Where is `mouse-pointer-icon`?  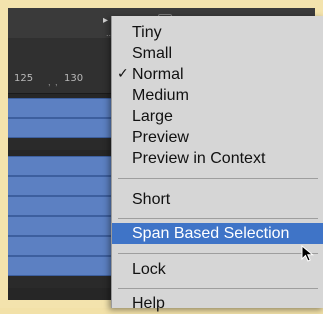
mouse-pointer-icon is located at coordinates (307, 253).